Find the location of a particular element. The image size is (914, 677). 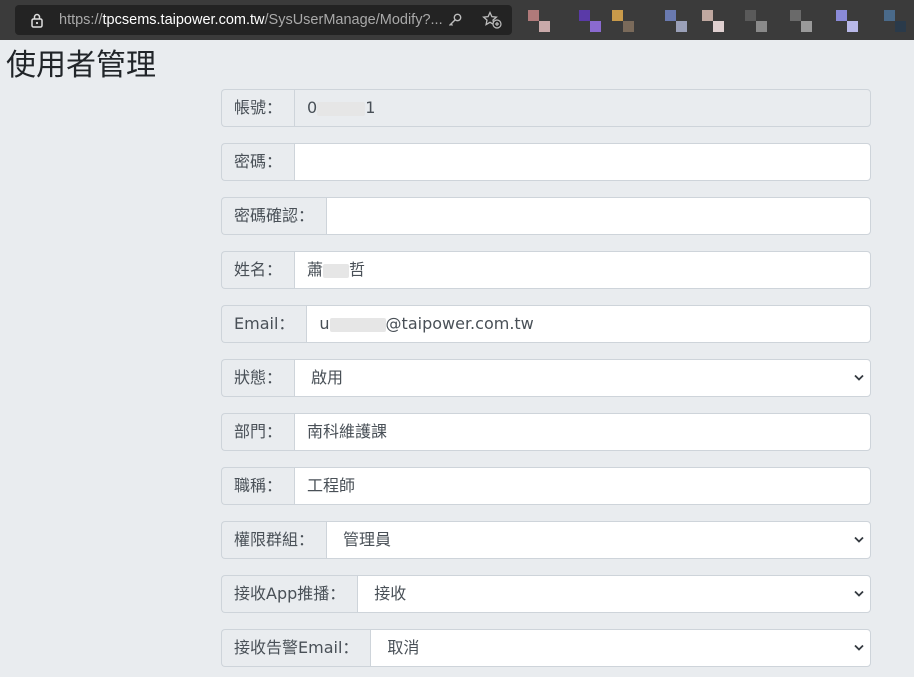

alert-email-row: 接收告警Email： 取消 is located at coordinates (546, 648).